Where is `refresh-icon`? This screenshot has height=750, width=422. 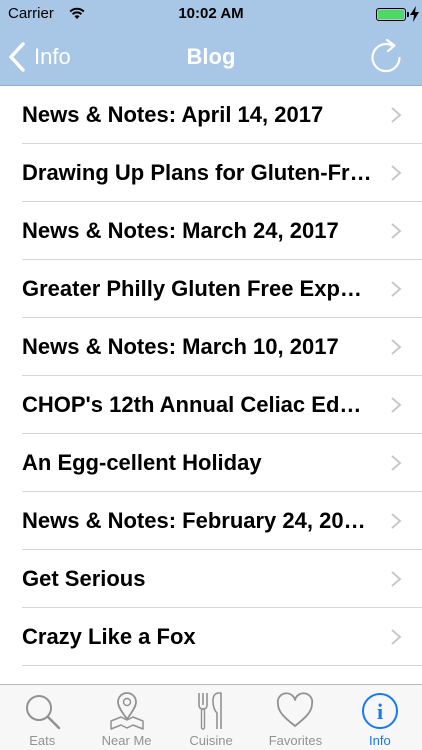
refresh-icon is located at coordinates (386, 57).